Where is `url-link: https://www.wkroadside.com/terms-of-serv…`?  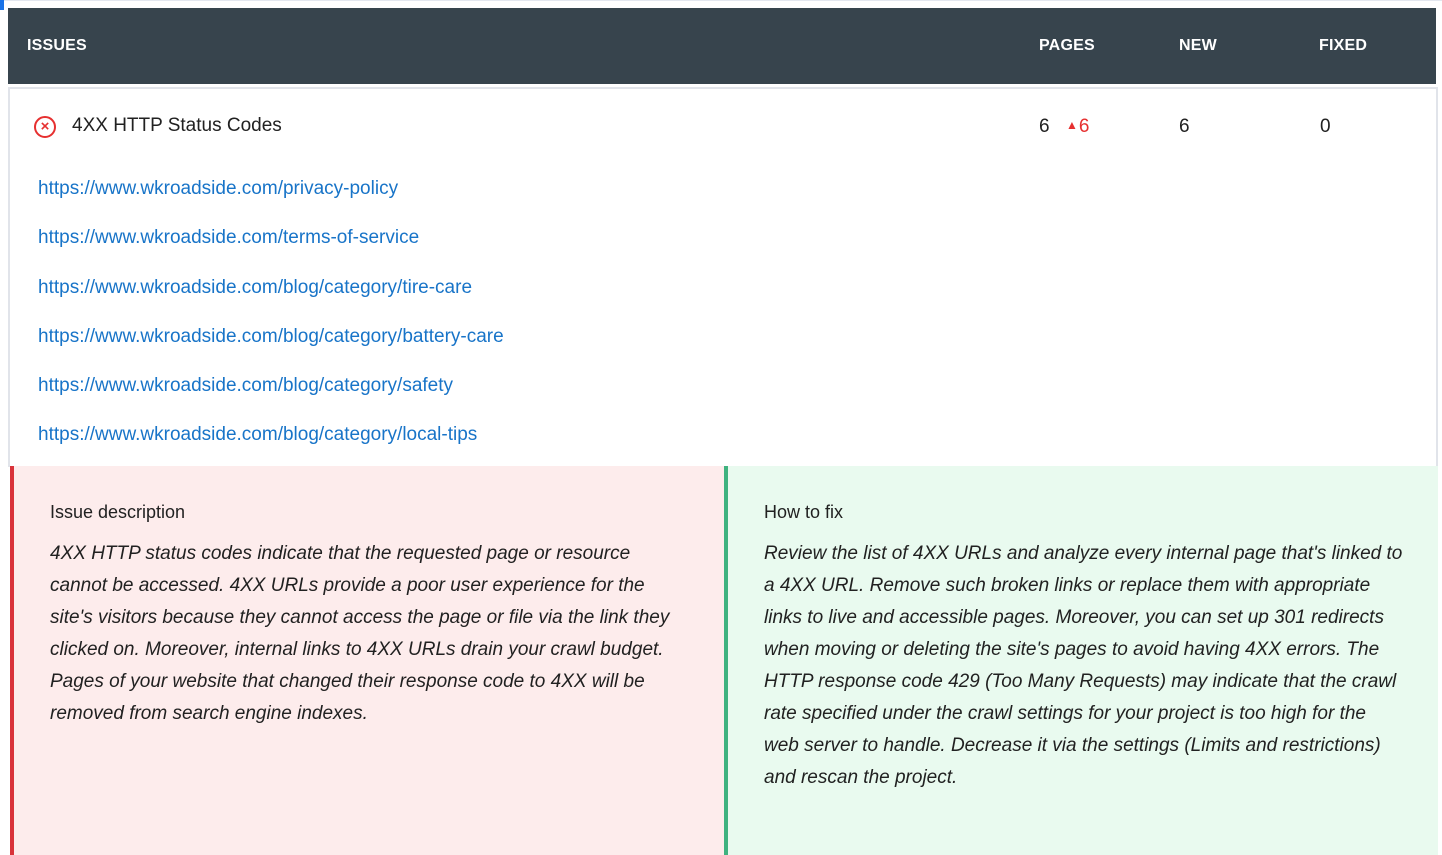
url-link: https://www.wkroadside.com/terms-of-serv… is located at coordinates (228, 238).